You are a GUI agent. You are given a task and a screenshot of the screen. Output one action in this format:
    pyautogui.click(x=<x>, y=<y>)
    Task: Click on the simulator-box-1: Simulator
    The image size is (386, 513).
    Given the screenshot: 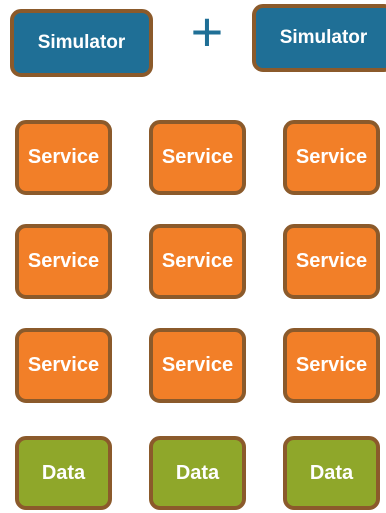 What is the action you would take?
    pyautogui.click(x=81, y=43)
    